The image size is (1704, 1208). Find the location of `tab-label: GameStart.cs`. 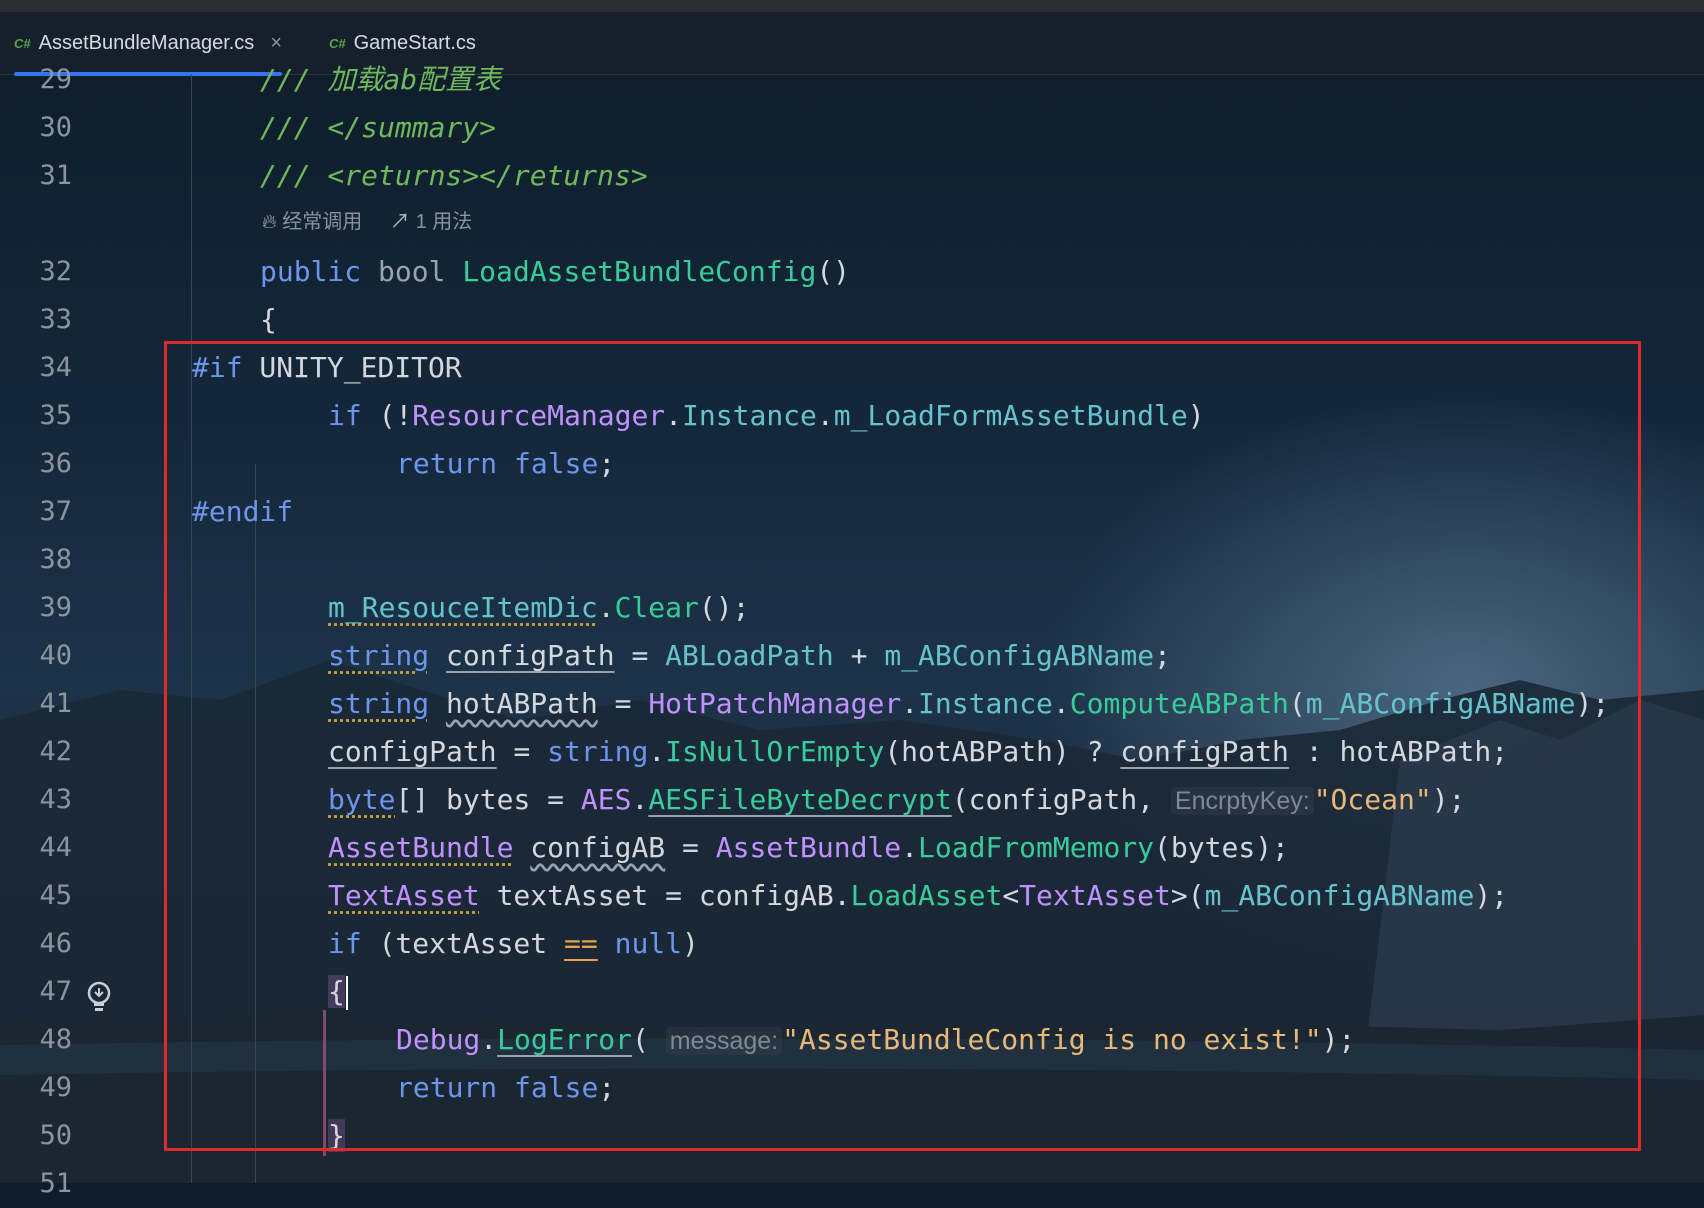

tab-label: GameStart.cs is located at coordinates (414, 42).